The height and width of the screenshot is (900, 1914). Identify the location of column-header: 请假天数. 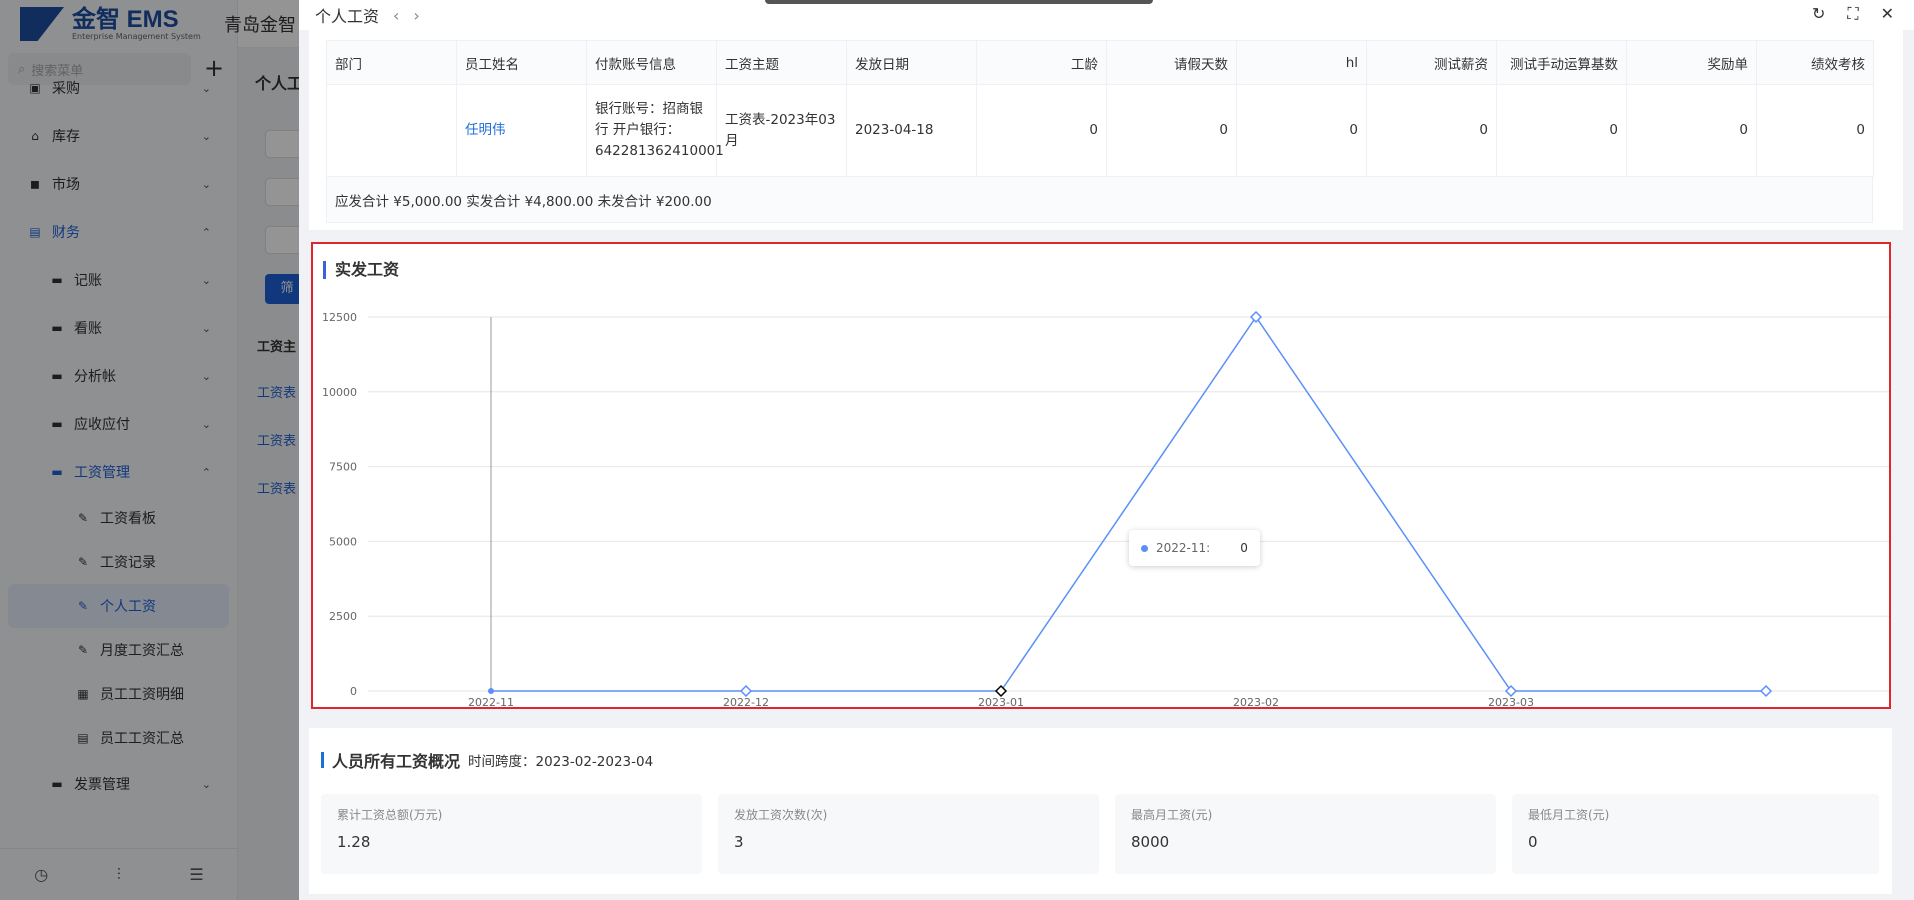
(1171, 62).